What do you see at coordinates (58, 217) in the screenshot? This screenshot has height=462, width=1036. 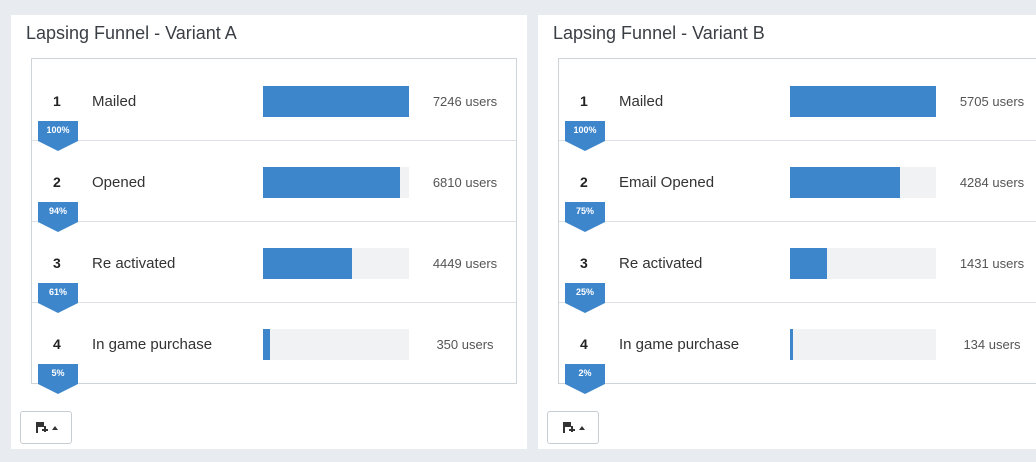 I see `percent-badge: 94%` at bounding box center [58, 217].